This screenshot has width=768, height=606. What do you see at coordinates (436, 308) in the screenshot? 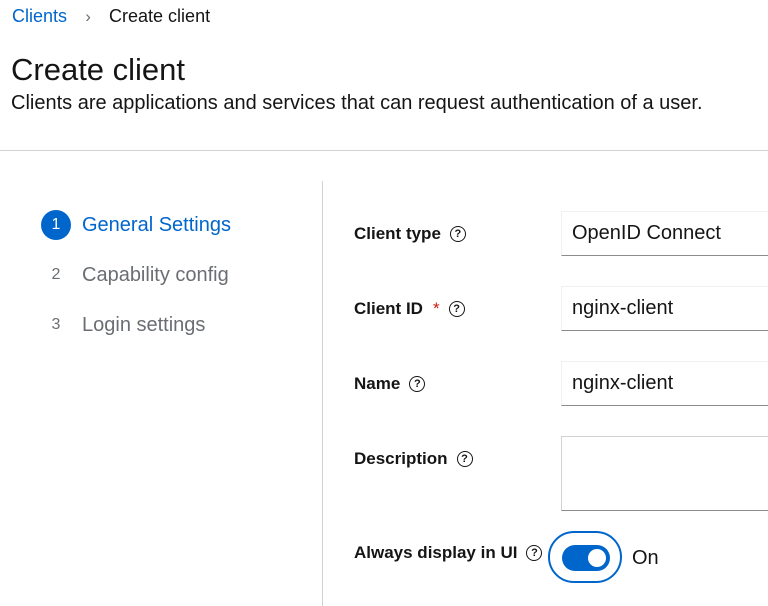
I see `required-indicator: *` at bounding box center [436, 308].